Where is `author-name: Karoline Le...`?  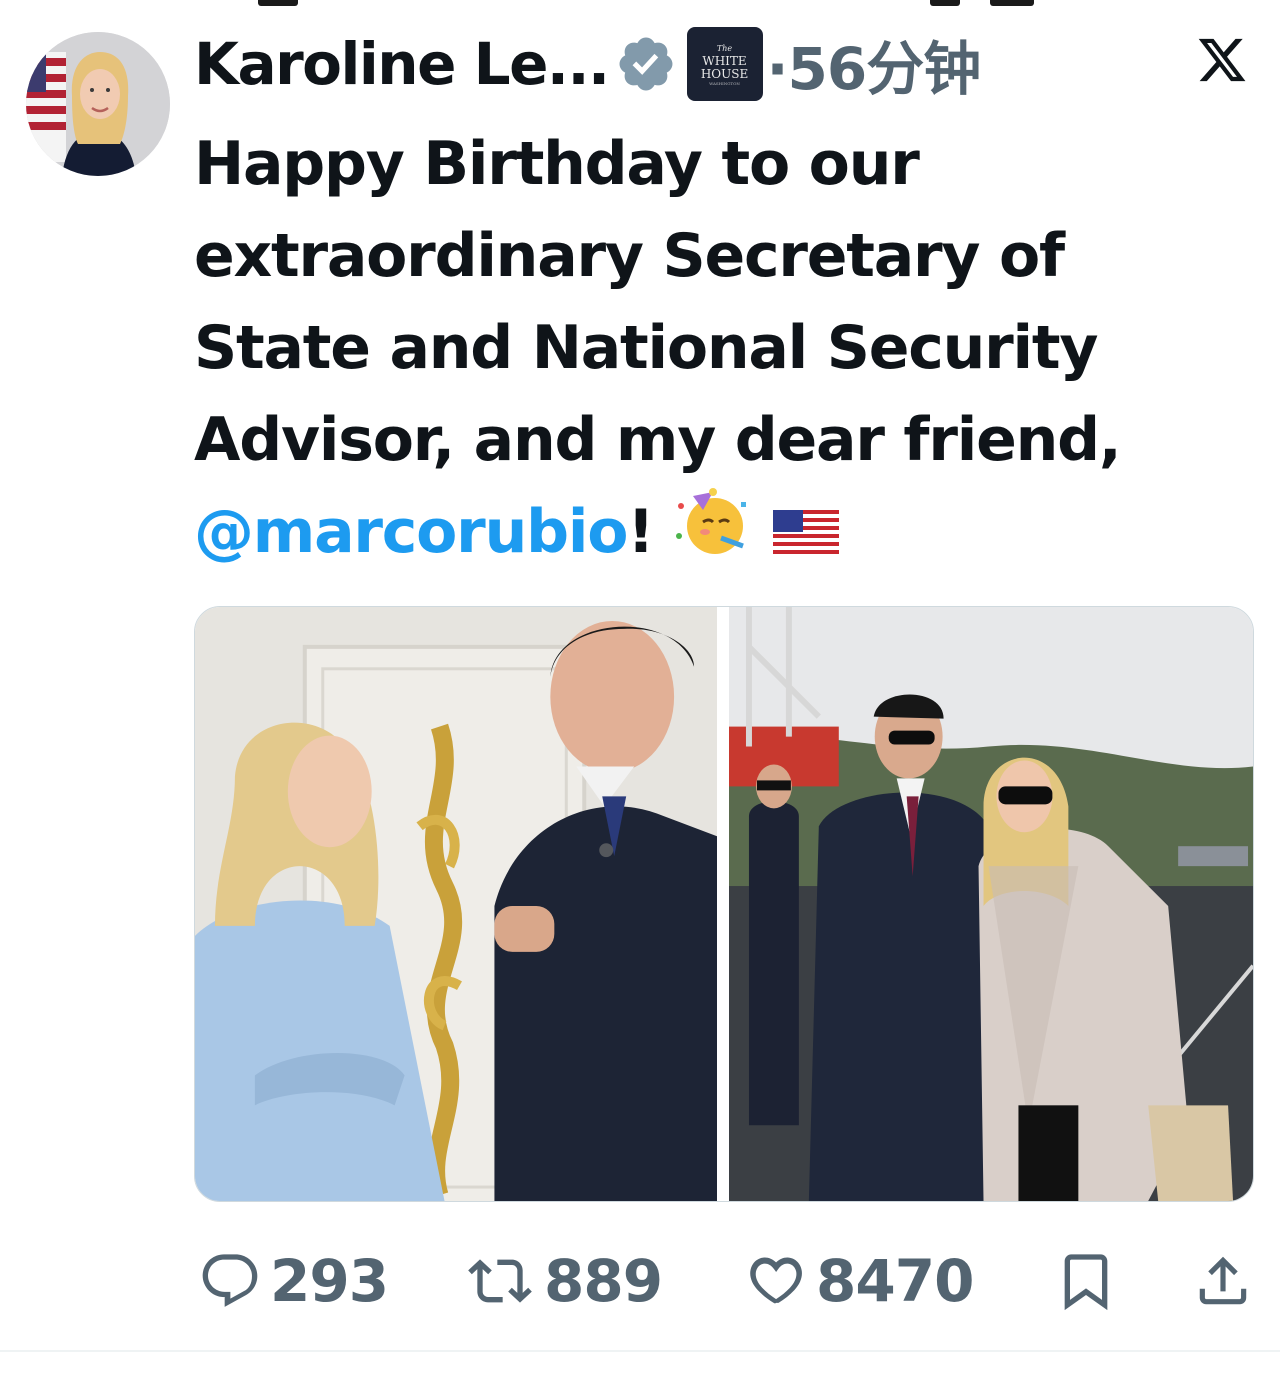 author-name: Karoline Le... is located at coordinates (402, 64).